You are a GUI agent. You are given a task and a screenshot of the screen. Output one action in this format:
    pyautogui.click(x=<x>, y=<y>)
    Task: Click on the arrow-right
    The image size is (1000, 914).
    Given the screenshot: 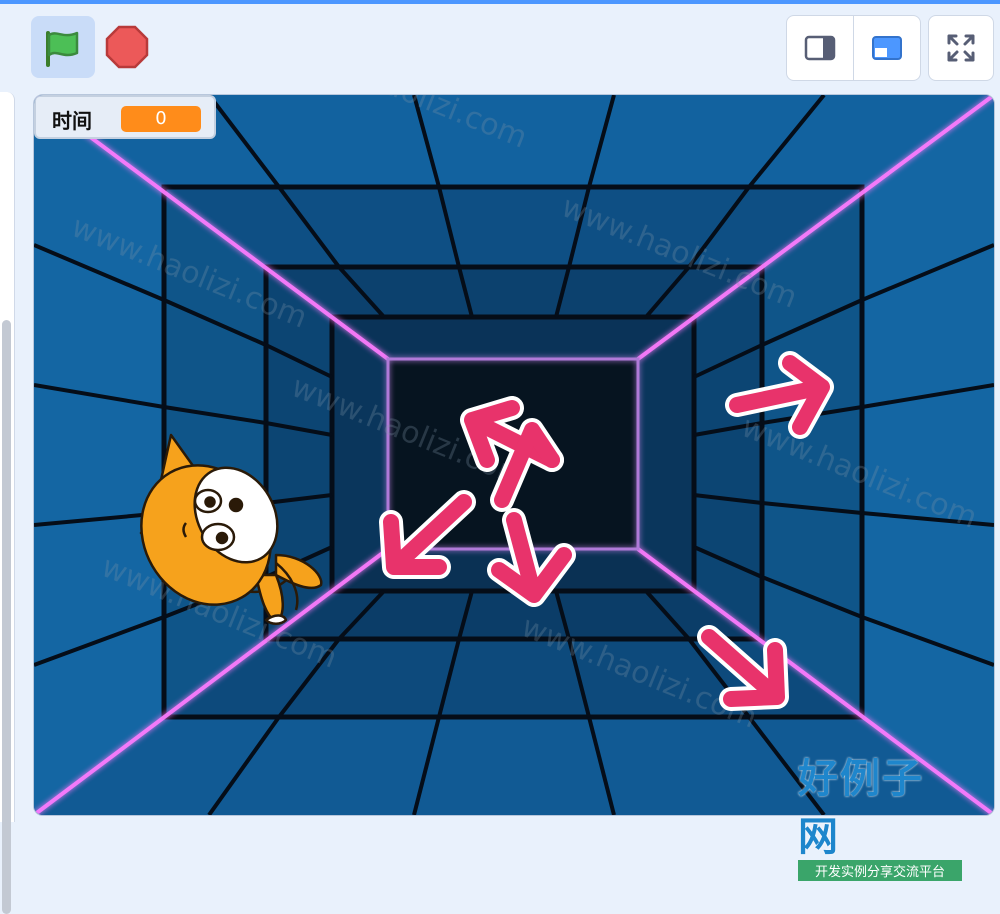 What is the action you would take?
    pyautogui.click(x=787, y=395)
    